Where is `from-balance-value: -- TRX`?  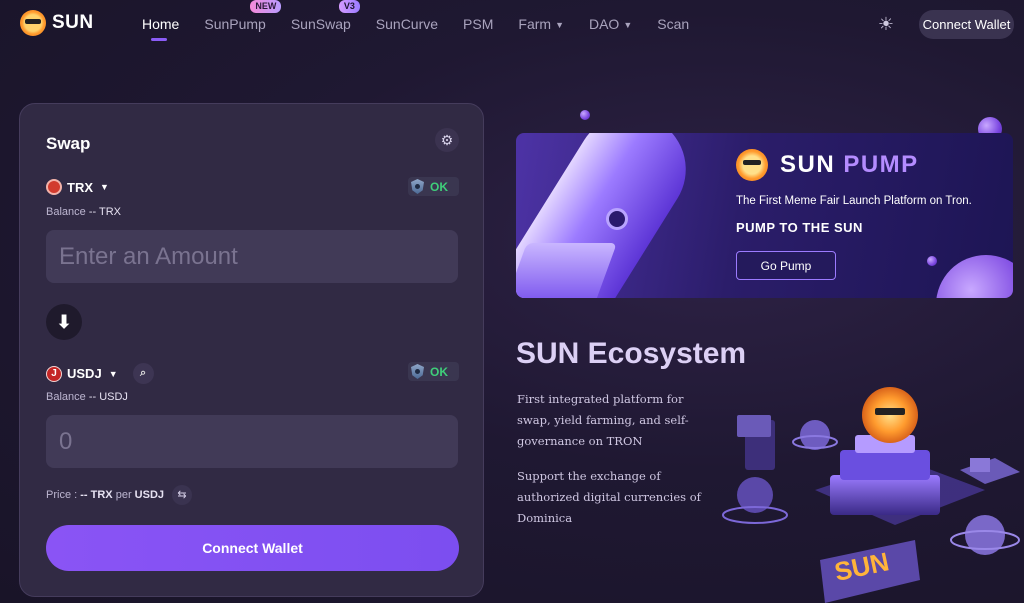 from-balance-value: -- TRX is located at coordinates (105, 212).